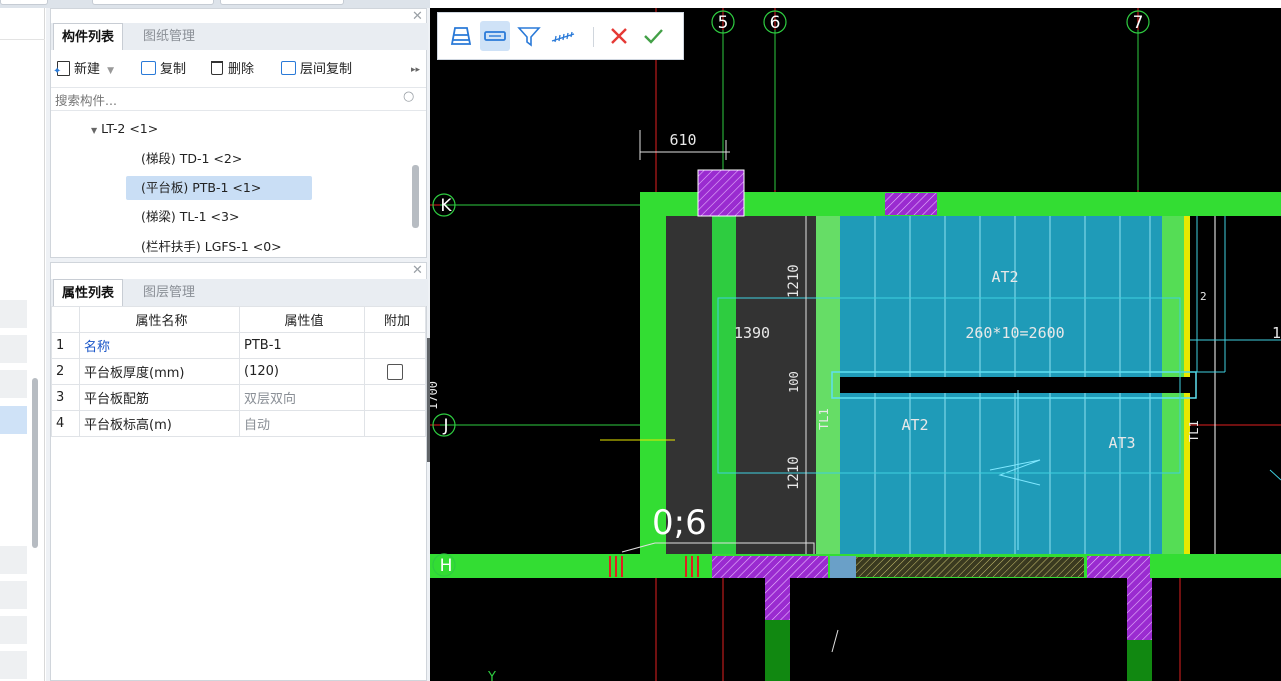  I want to click on left-nav-panel, so click(22, 344).